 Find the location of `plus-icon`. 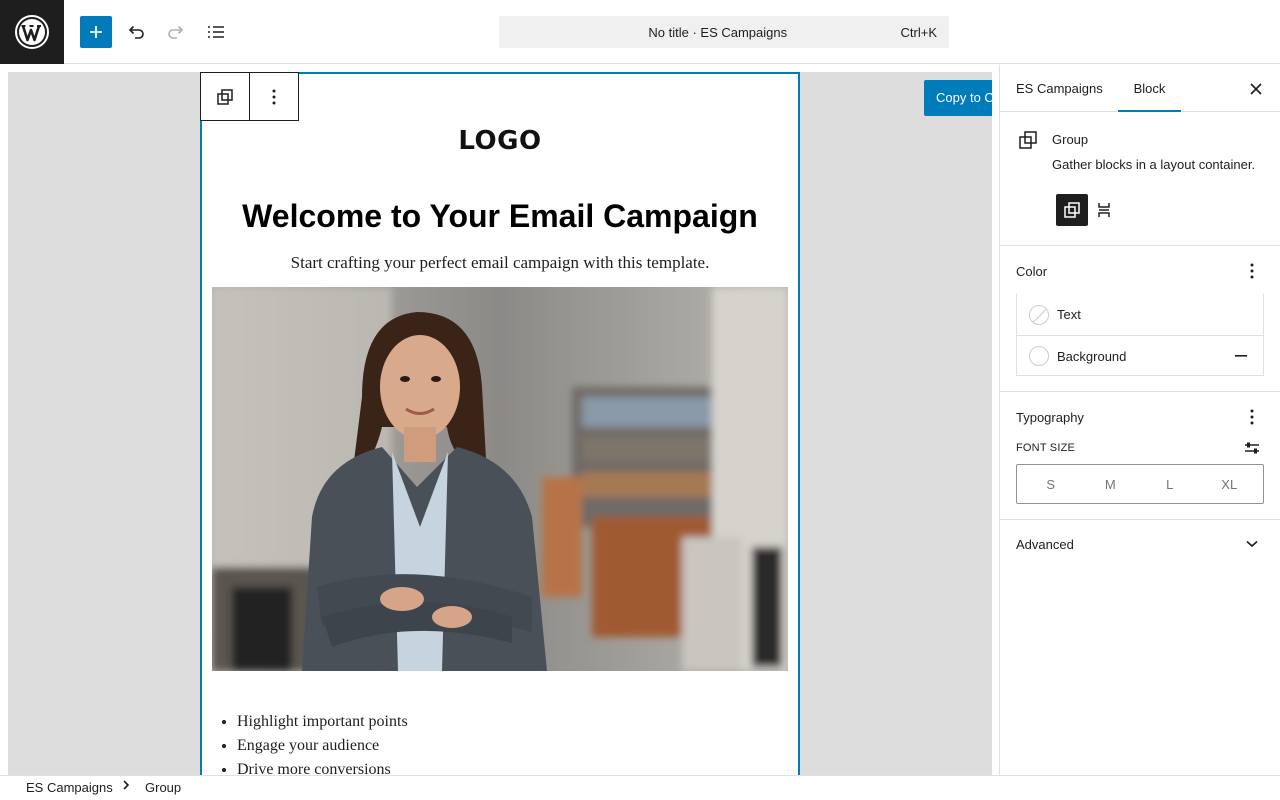

plus-icon is located at coordinates (96, 32).